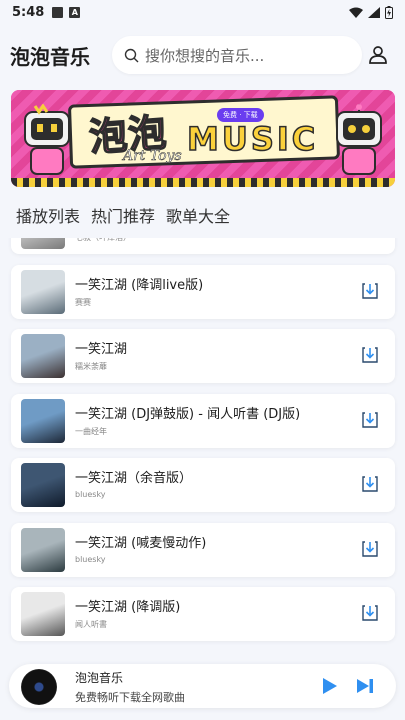  I want to click on tab-bar: 播放列表 热门推荐 歌单大全, so click(123, 218).